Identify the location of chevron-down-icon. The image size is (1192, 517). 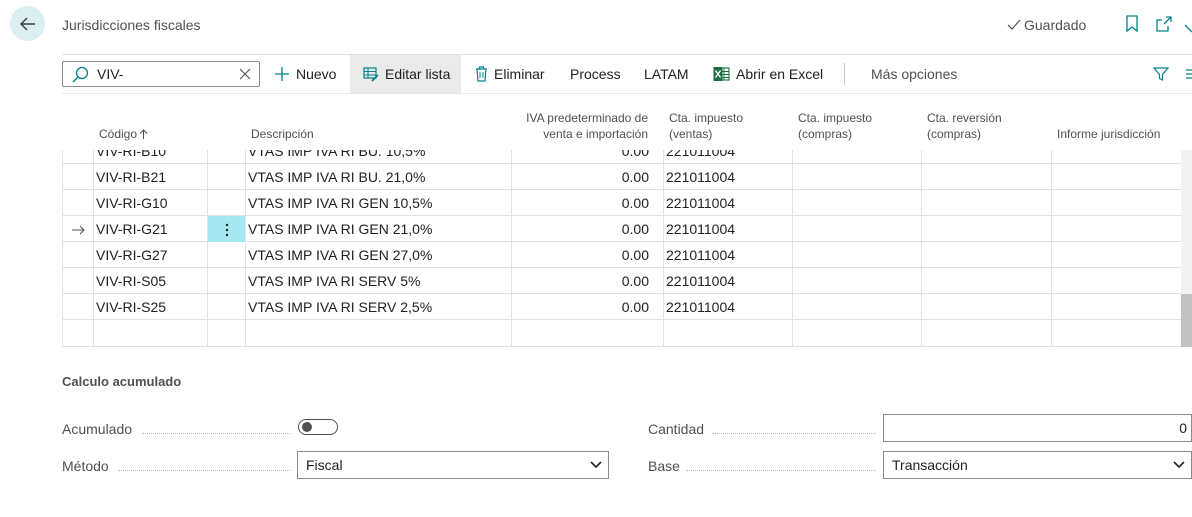
(596, 465).